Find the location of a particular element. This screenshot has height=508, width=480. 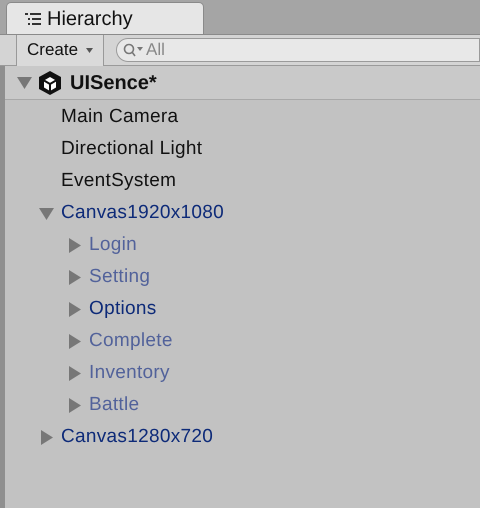

list-icon is located at coordinates (33, 18).